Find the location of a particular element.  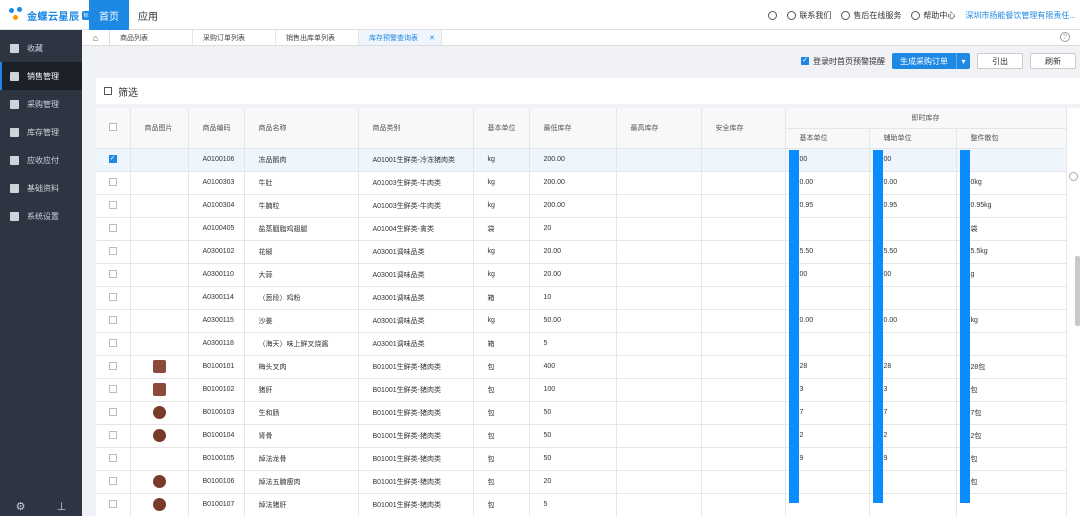

cell-code: A0300118 is located at coordinates (216, 344).